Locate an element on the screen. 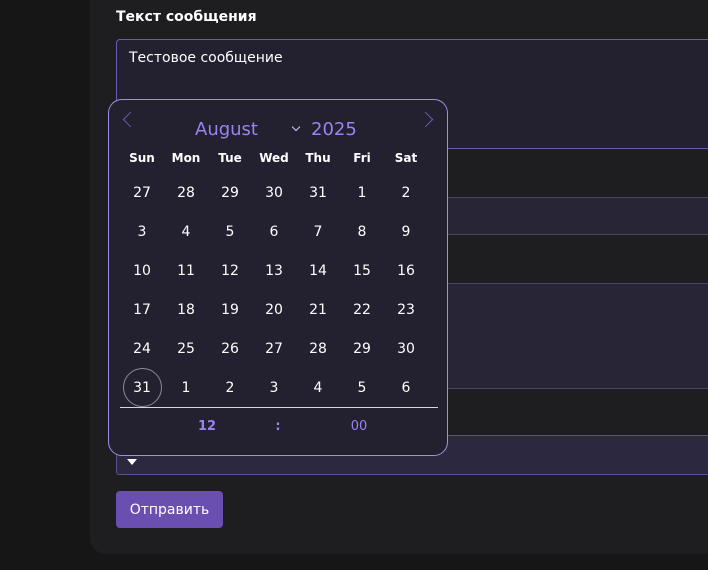 This screenshot has width=708, height=570. weekday-label: Mon is located at coordinates (186, 158).